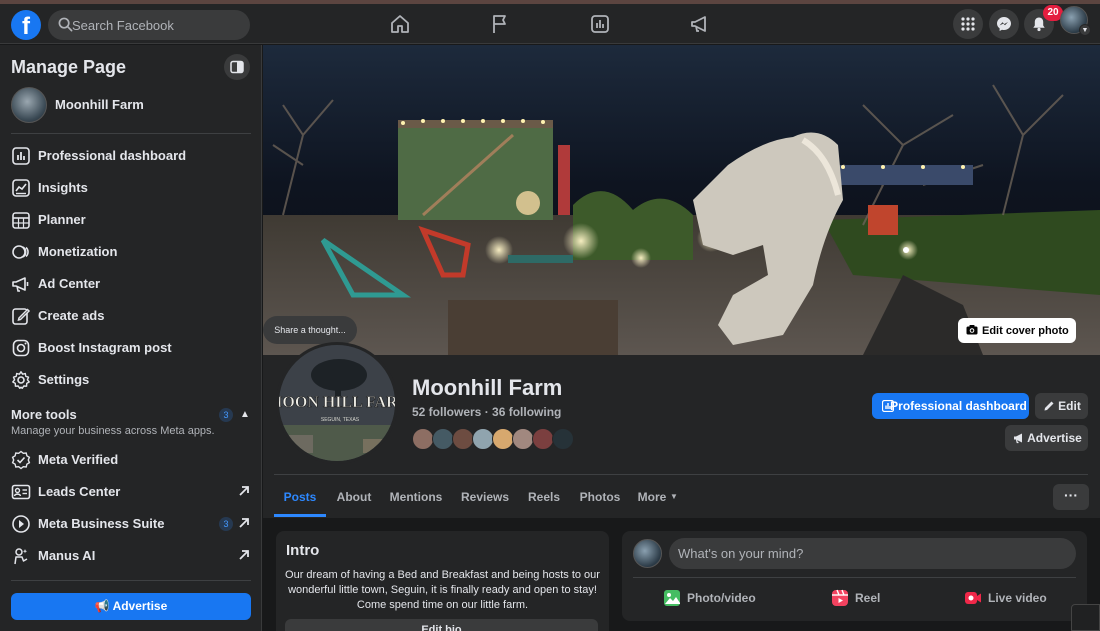 This screenshot has height=631, width=1100. I want to click on sidebar-item-planner: Planner, so click(131, 220).